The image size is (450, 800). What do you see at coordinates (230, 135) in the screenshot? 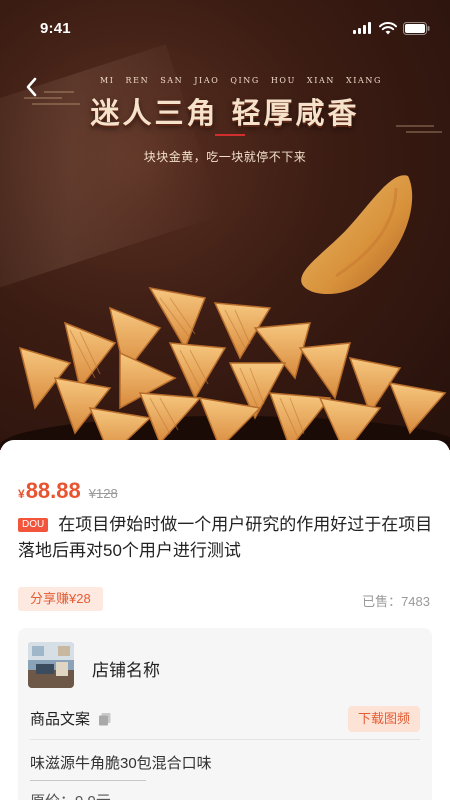
I see `headline-rule` at bounding box center [230, 135].